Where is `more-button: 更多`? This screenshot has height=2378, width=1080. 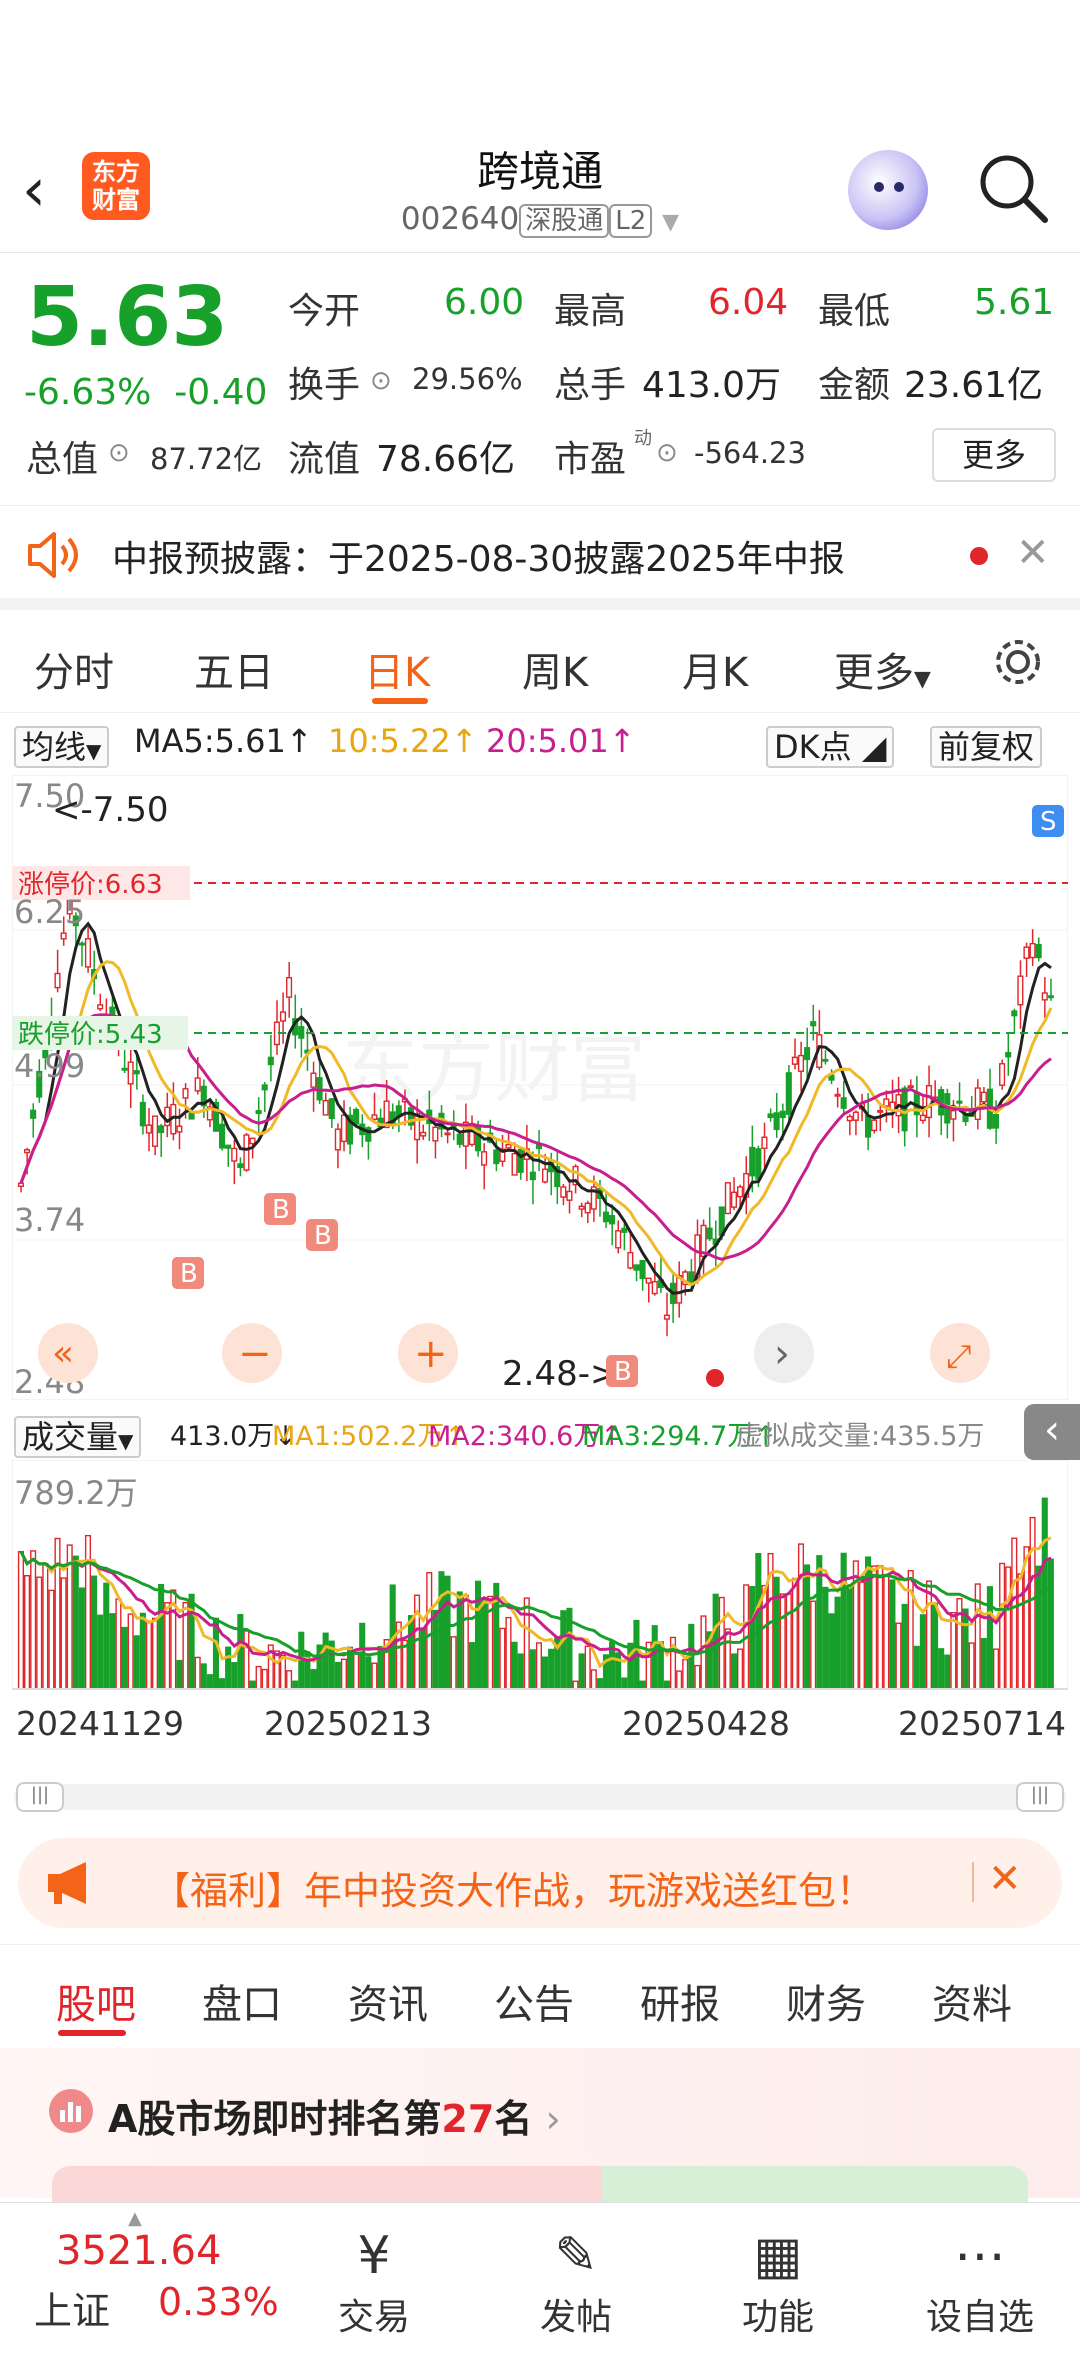
more-button: 更多 is located at coordinates (994, 455).